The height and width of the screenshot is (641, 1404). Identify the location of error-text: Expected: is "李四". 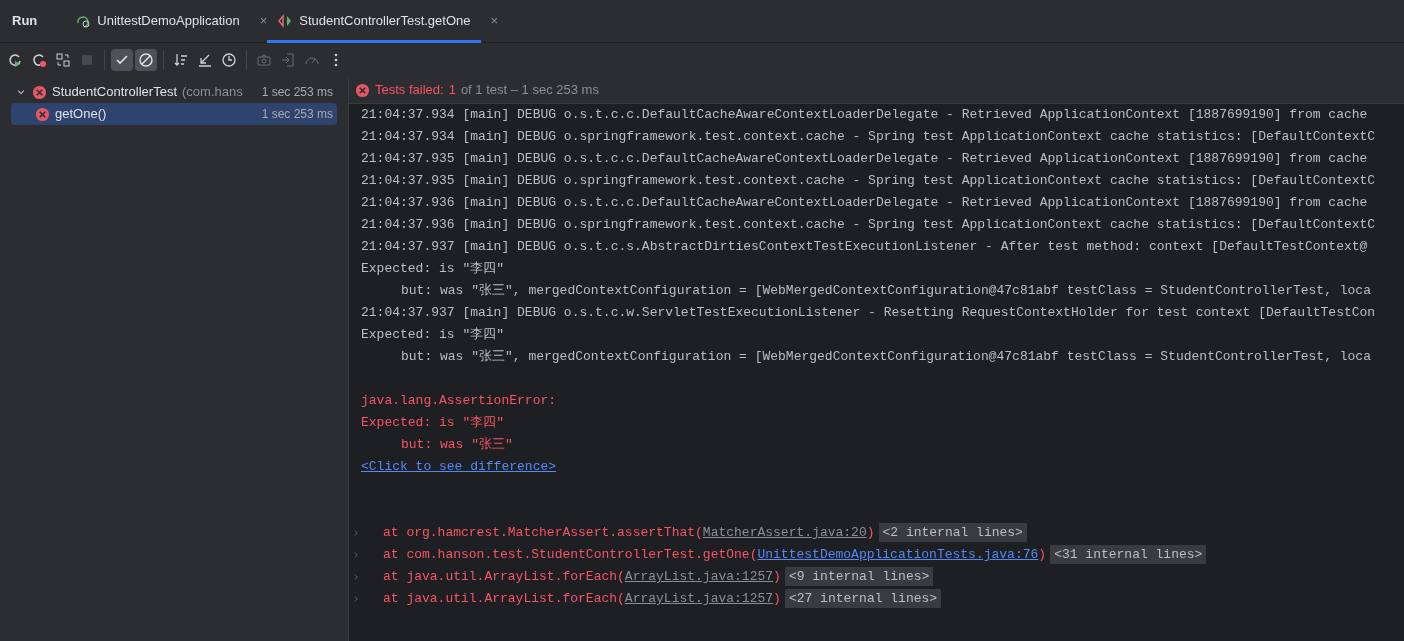
(433, 422).